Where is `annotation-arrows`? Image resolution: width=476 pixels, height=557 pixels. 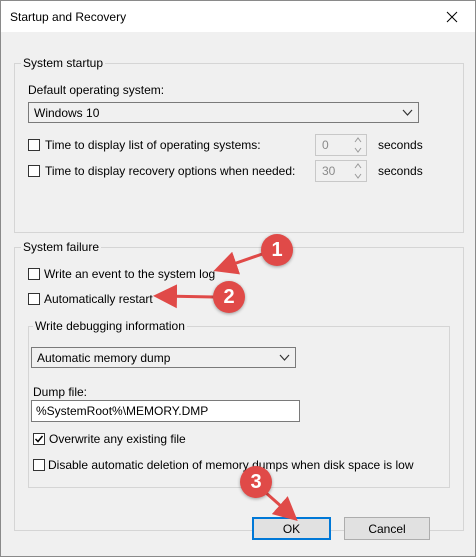
annotation-arrows is located at coordinates (225, 385).